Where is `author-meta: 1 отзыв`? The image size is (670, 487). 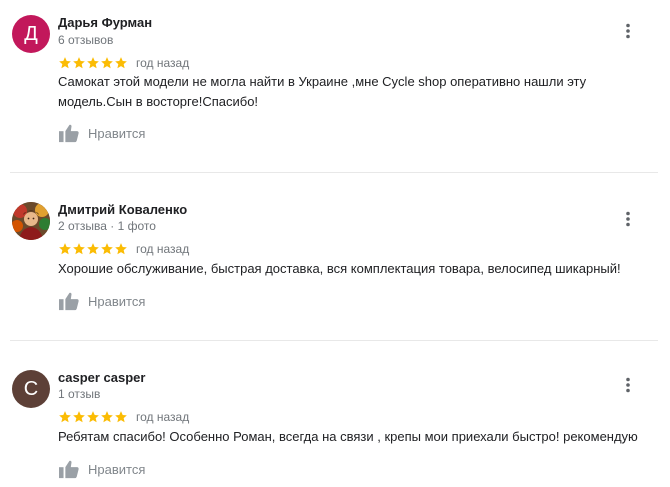
author-meta: 1 отзыв is located at coordinates (79, 394).